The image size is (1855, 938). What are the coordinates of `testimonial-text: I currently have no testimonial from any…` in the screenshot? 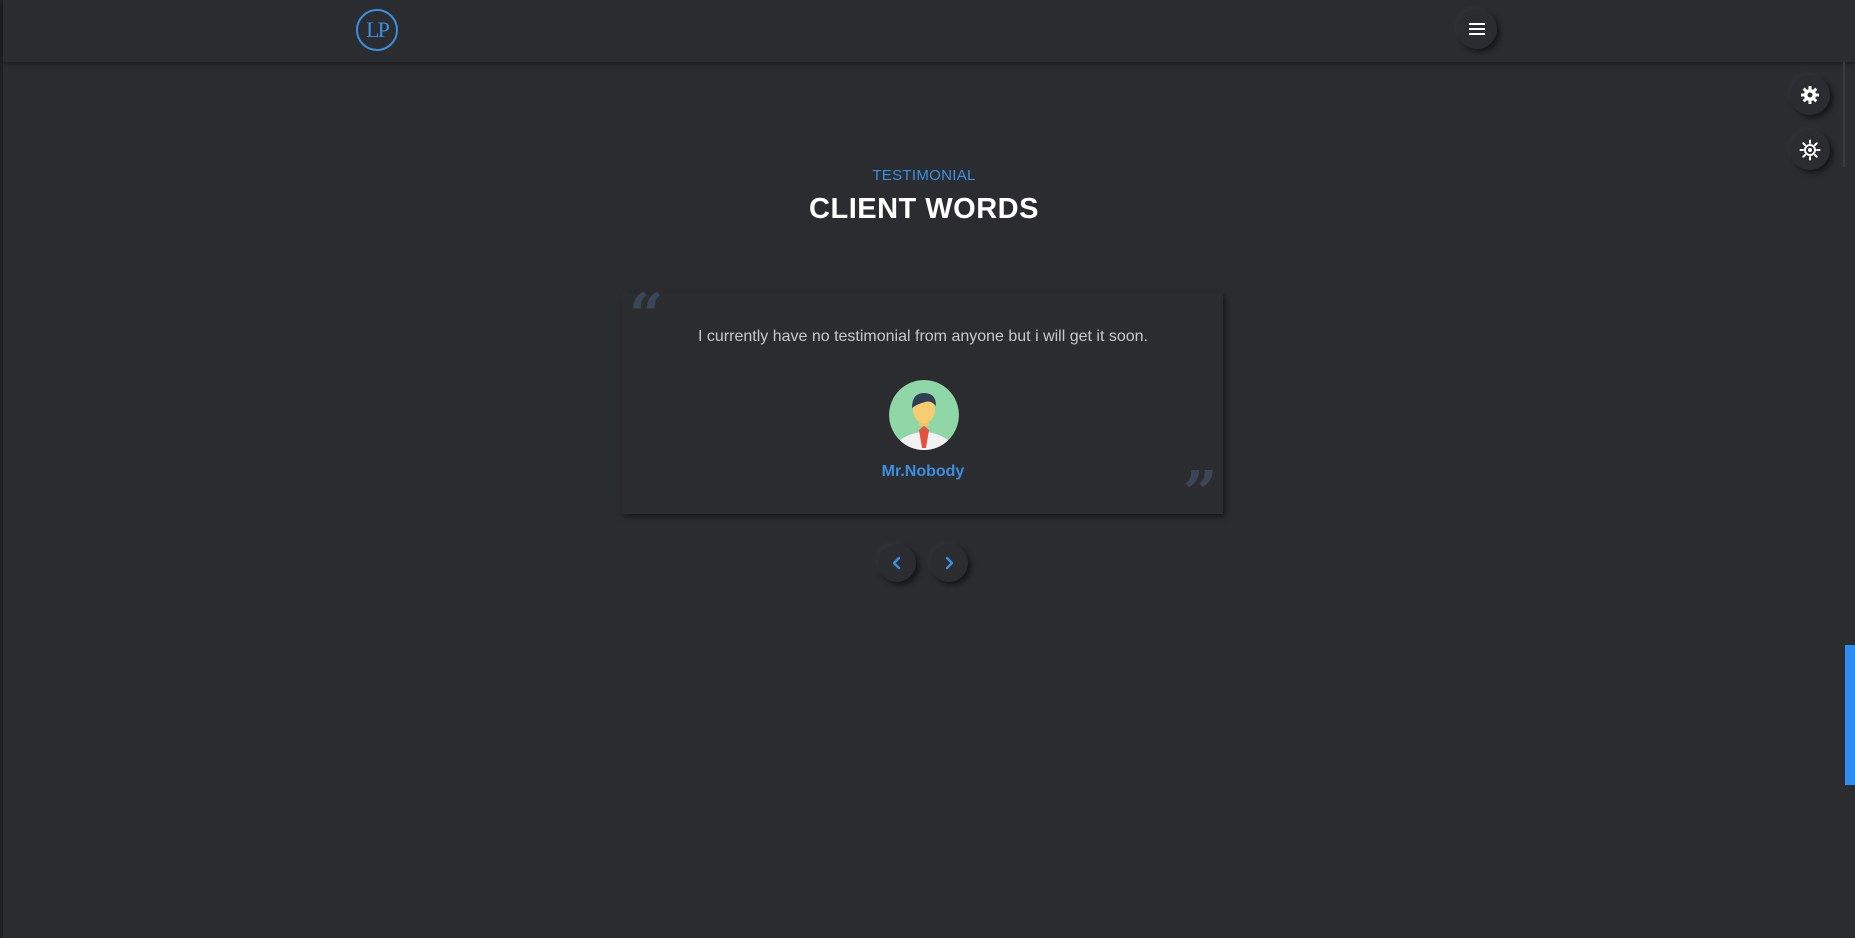 It's located at (923, 336).